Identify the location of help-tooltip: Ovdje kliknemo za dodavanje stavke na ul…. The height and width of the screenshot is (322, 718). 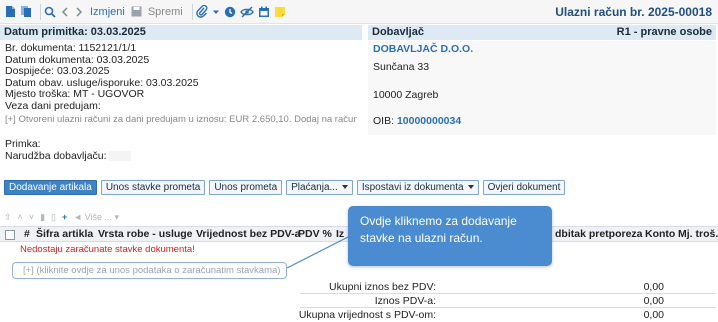
(450, 236).